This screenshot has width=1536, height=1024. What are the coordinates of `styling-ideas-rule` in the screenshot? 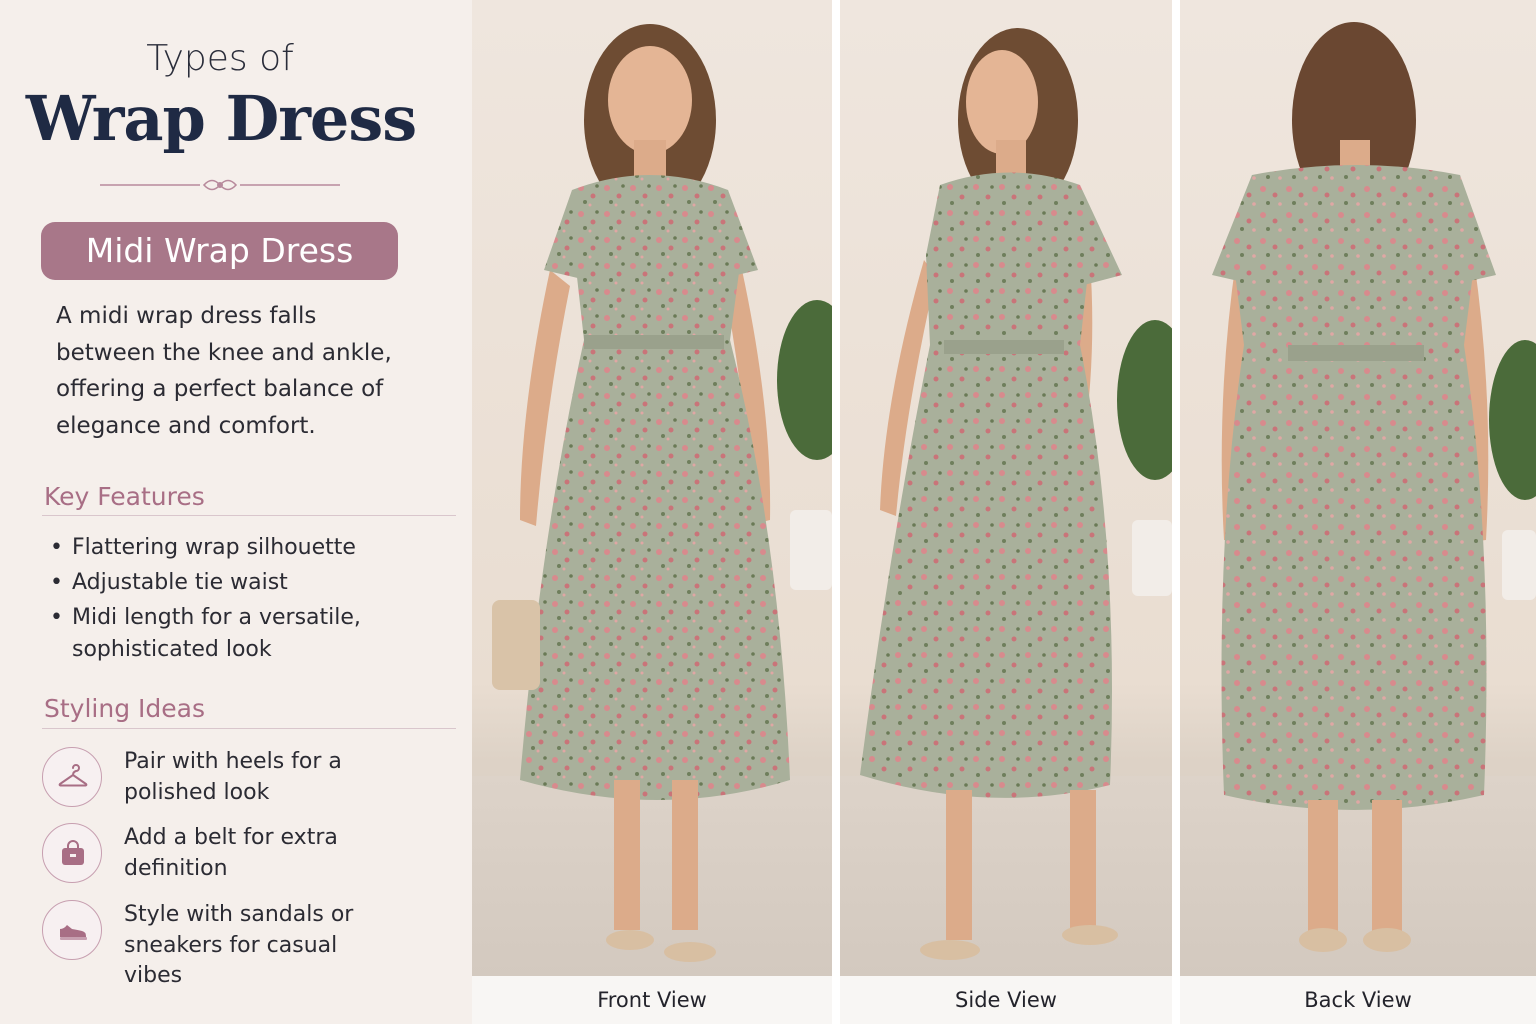 It's located at (249, 728).